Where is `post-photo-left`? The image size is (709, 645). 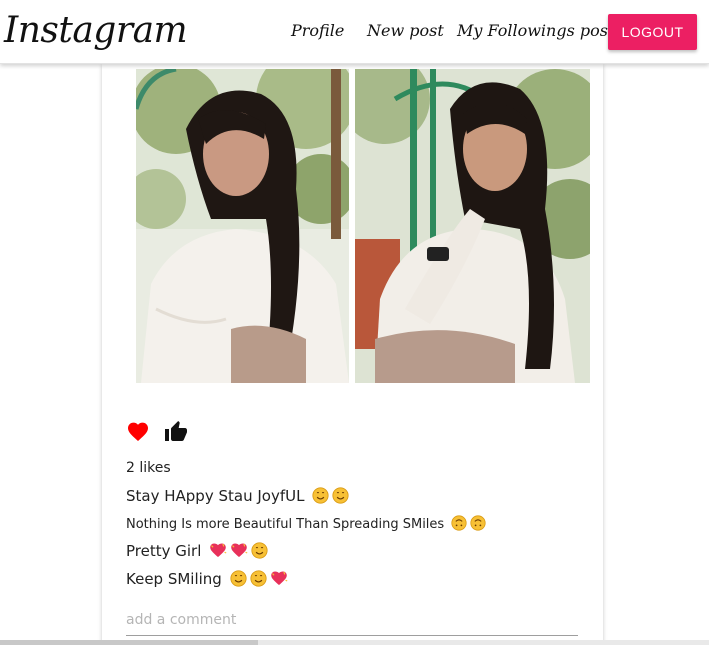 post-photo-left is located at coordinates (242, 226).